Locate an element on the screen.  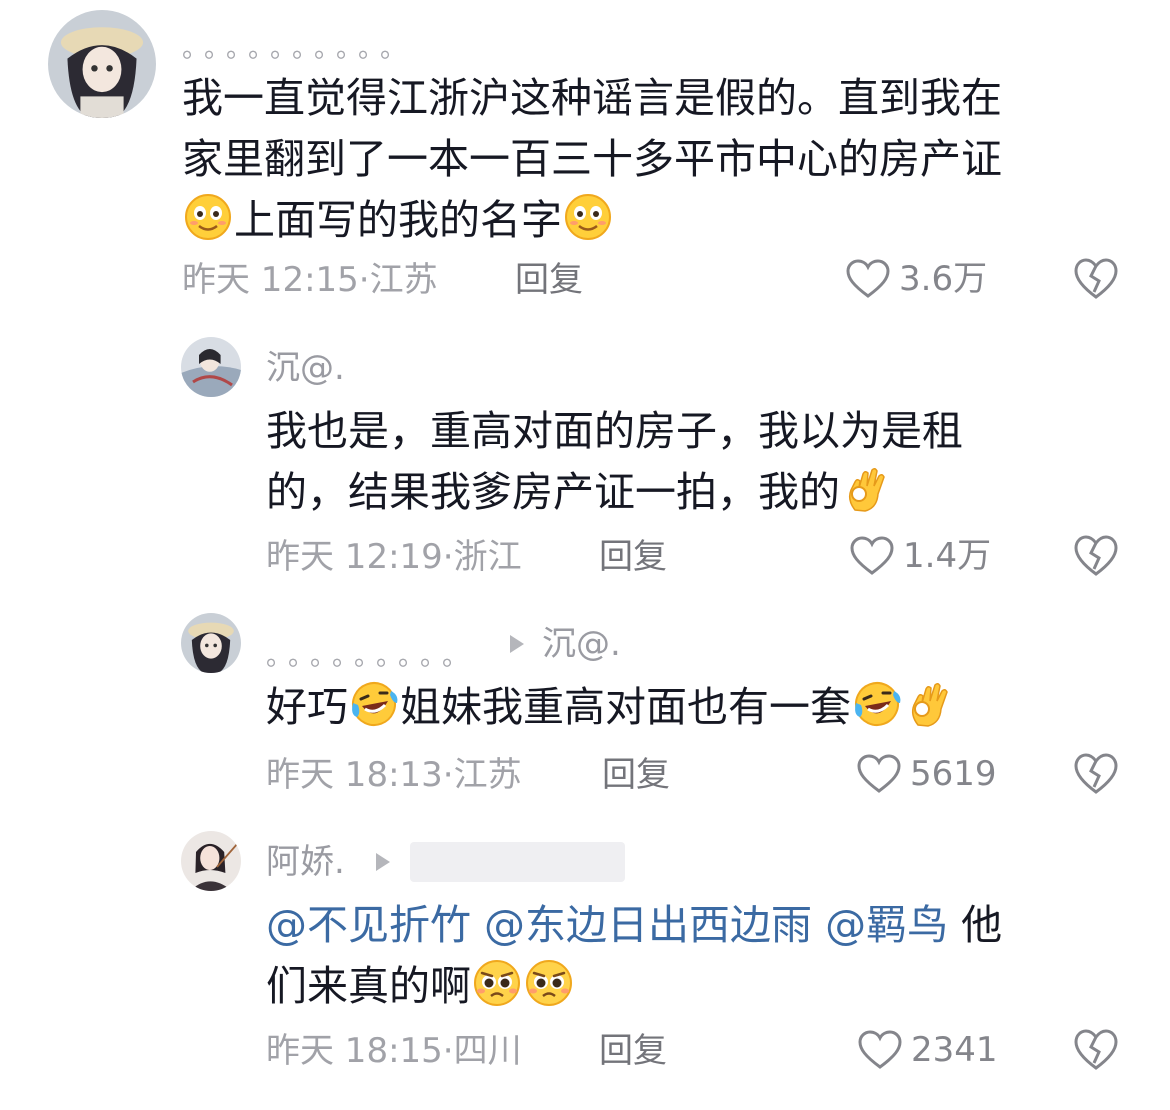
comment-meta: 昨天 12:19·浙江 is located at coordinates (394, 557).